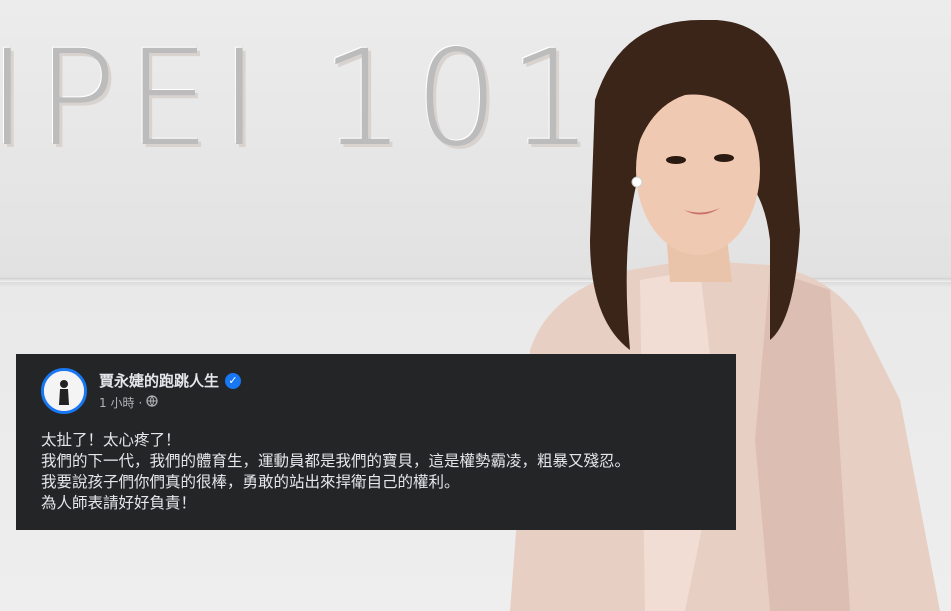 The image size is (951, 611). Describe the element at coordinates (152, 402) in the screenshot. I see `globe-icon` at that location.